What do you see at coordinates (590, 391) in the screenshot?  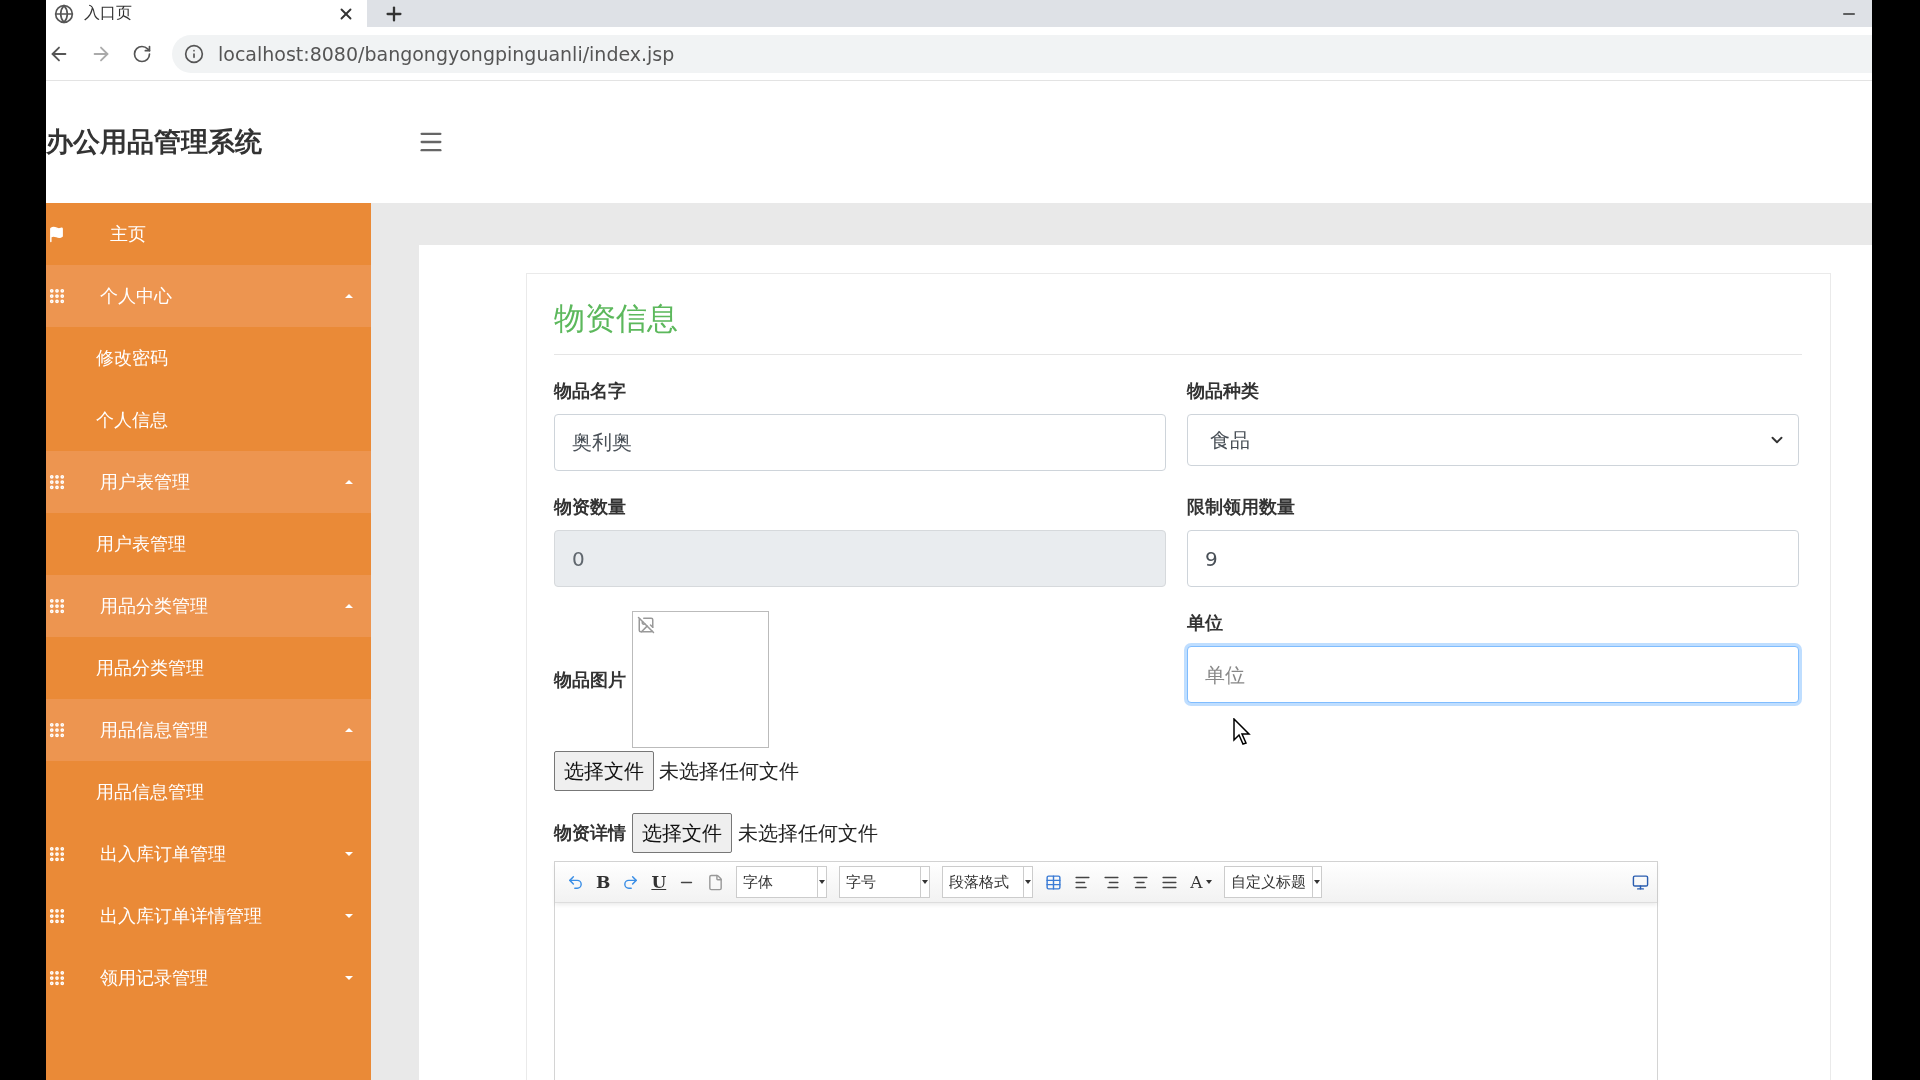 I see `field-label: 物品名字` at bounding box center [590, 391].